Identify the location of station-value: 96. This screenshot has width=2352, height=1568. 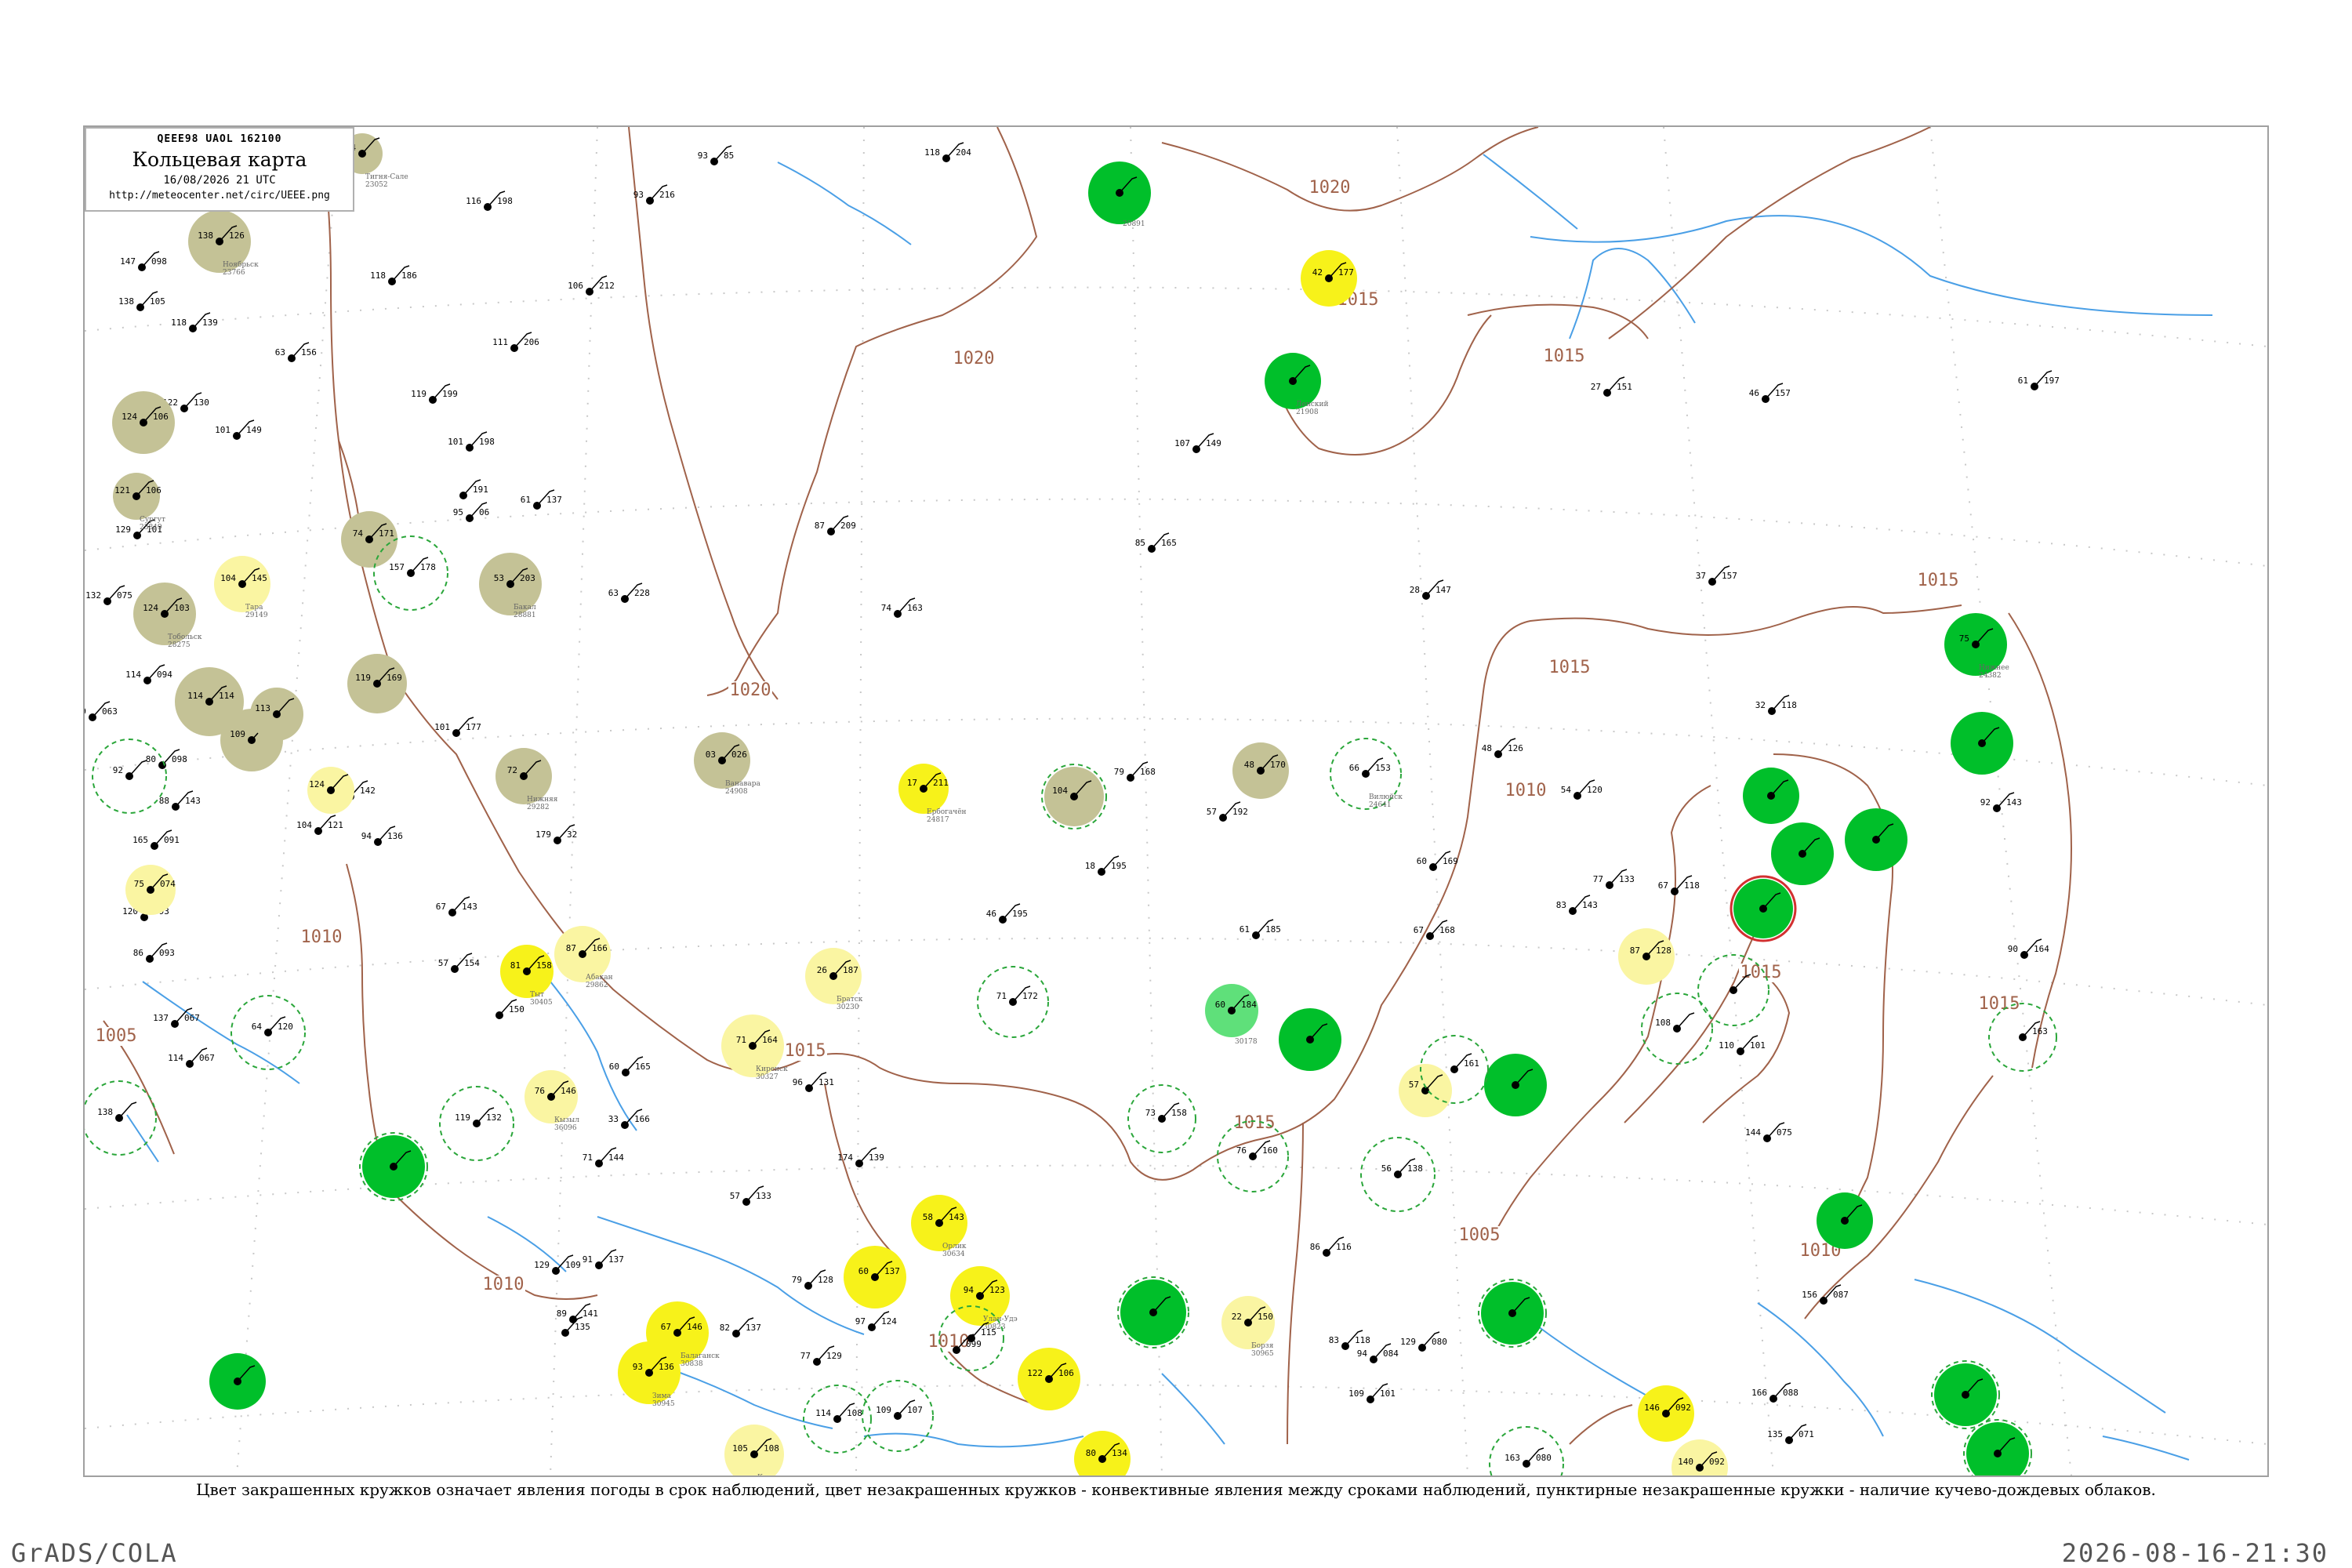
(798, 1082).